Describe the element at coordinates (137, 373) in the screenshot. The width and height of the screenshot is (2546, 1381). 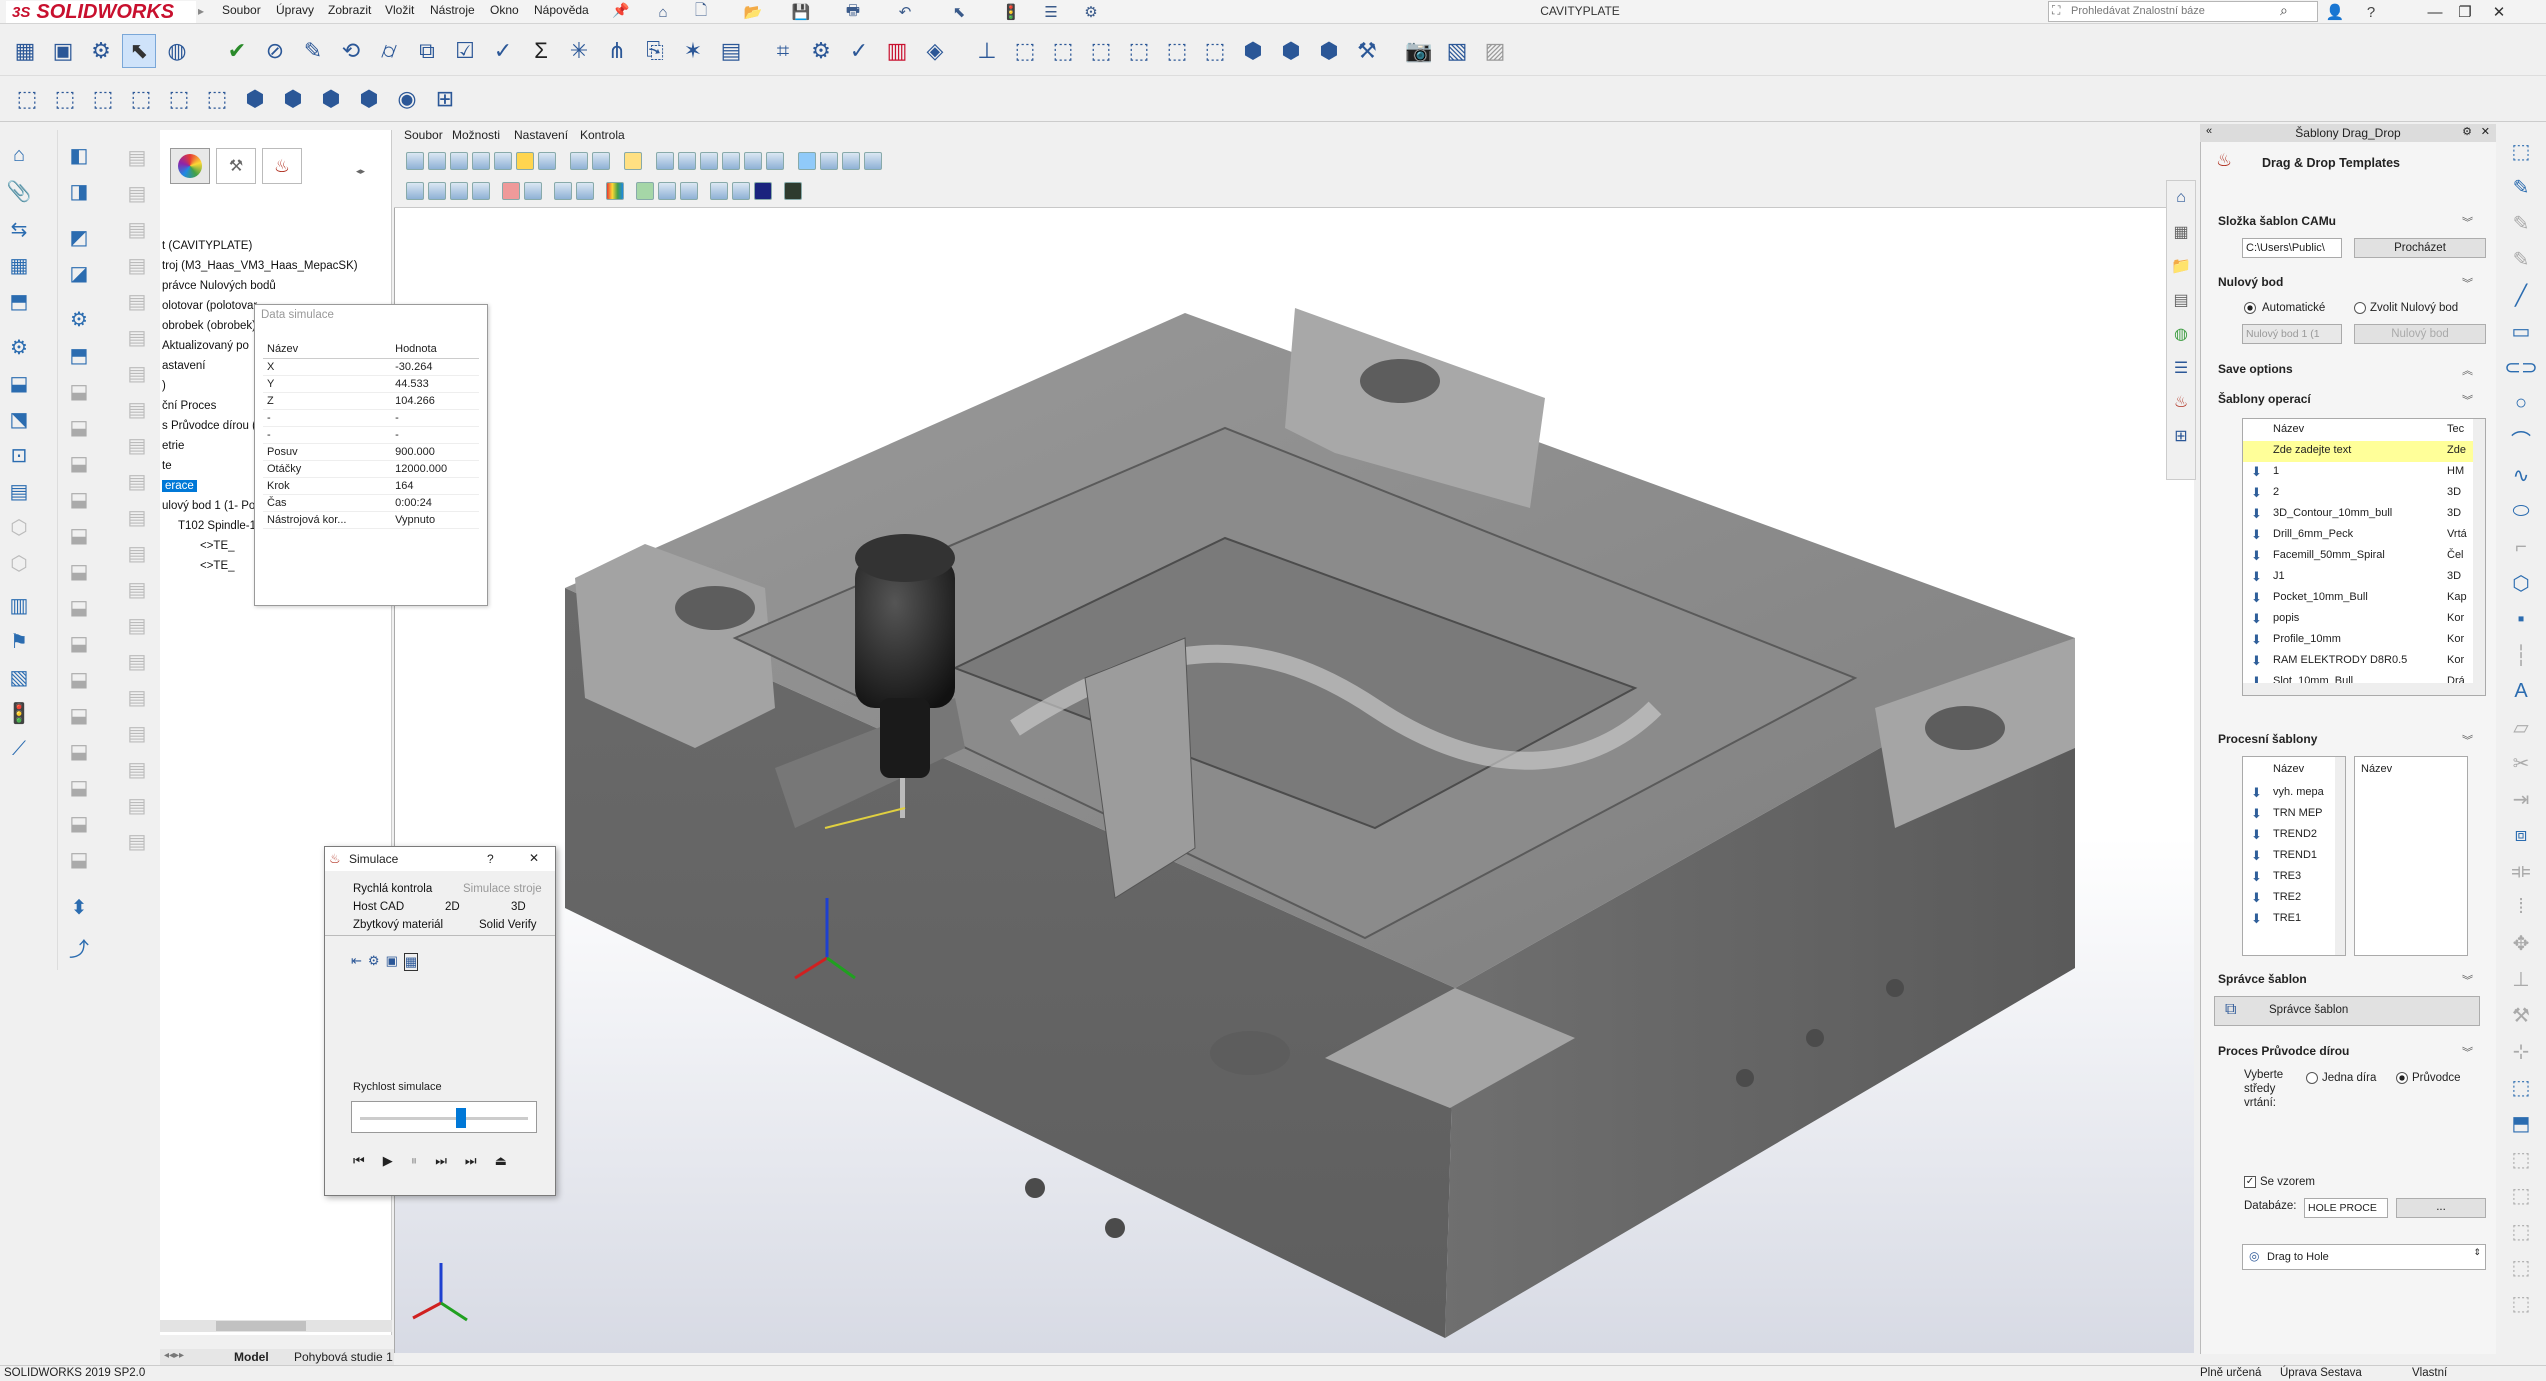
I see `strip3-7-icon: ▤` at that location.